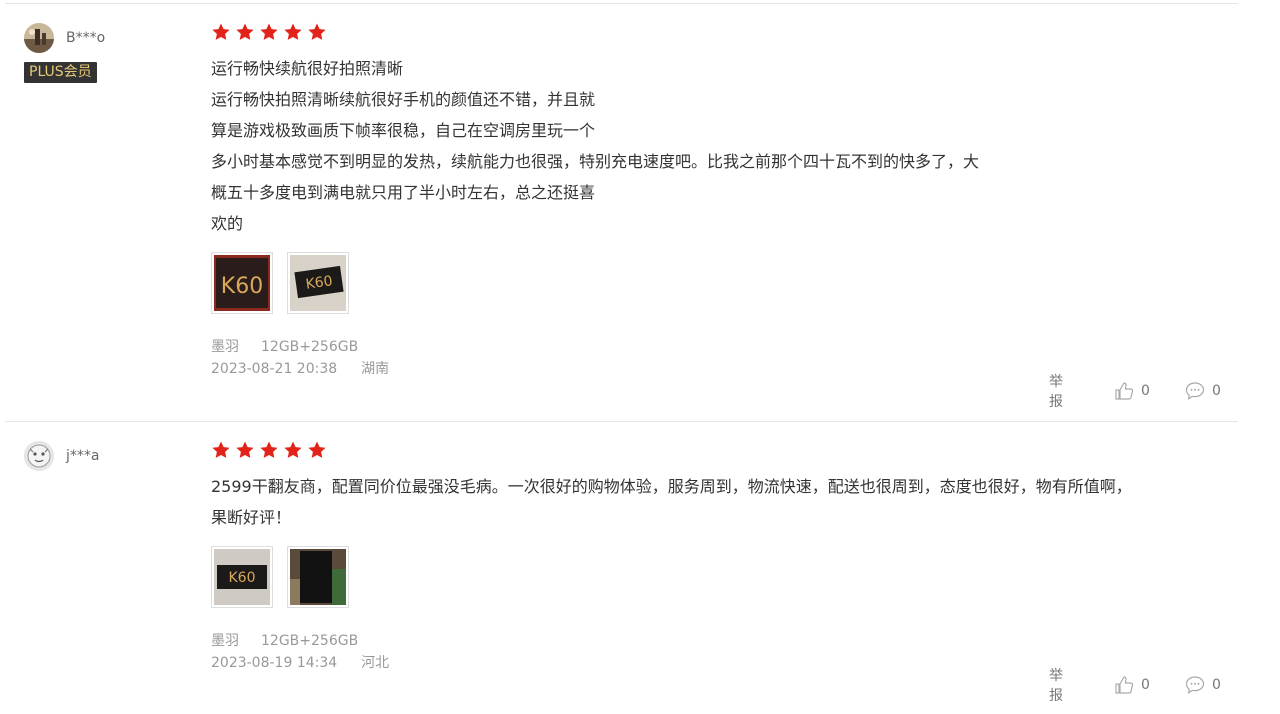 This screenshot has height=714, width=1280. What do you see at coordinates (300, 358) in the screenshot?
I see `review-meta: 墨羽 12GB+256GB 2023-08-21 20:38 湖南` at bounding box center [300, 358].